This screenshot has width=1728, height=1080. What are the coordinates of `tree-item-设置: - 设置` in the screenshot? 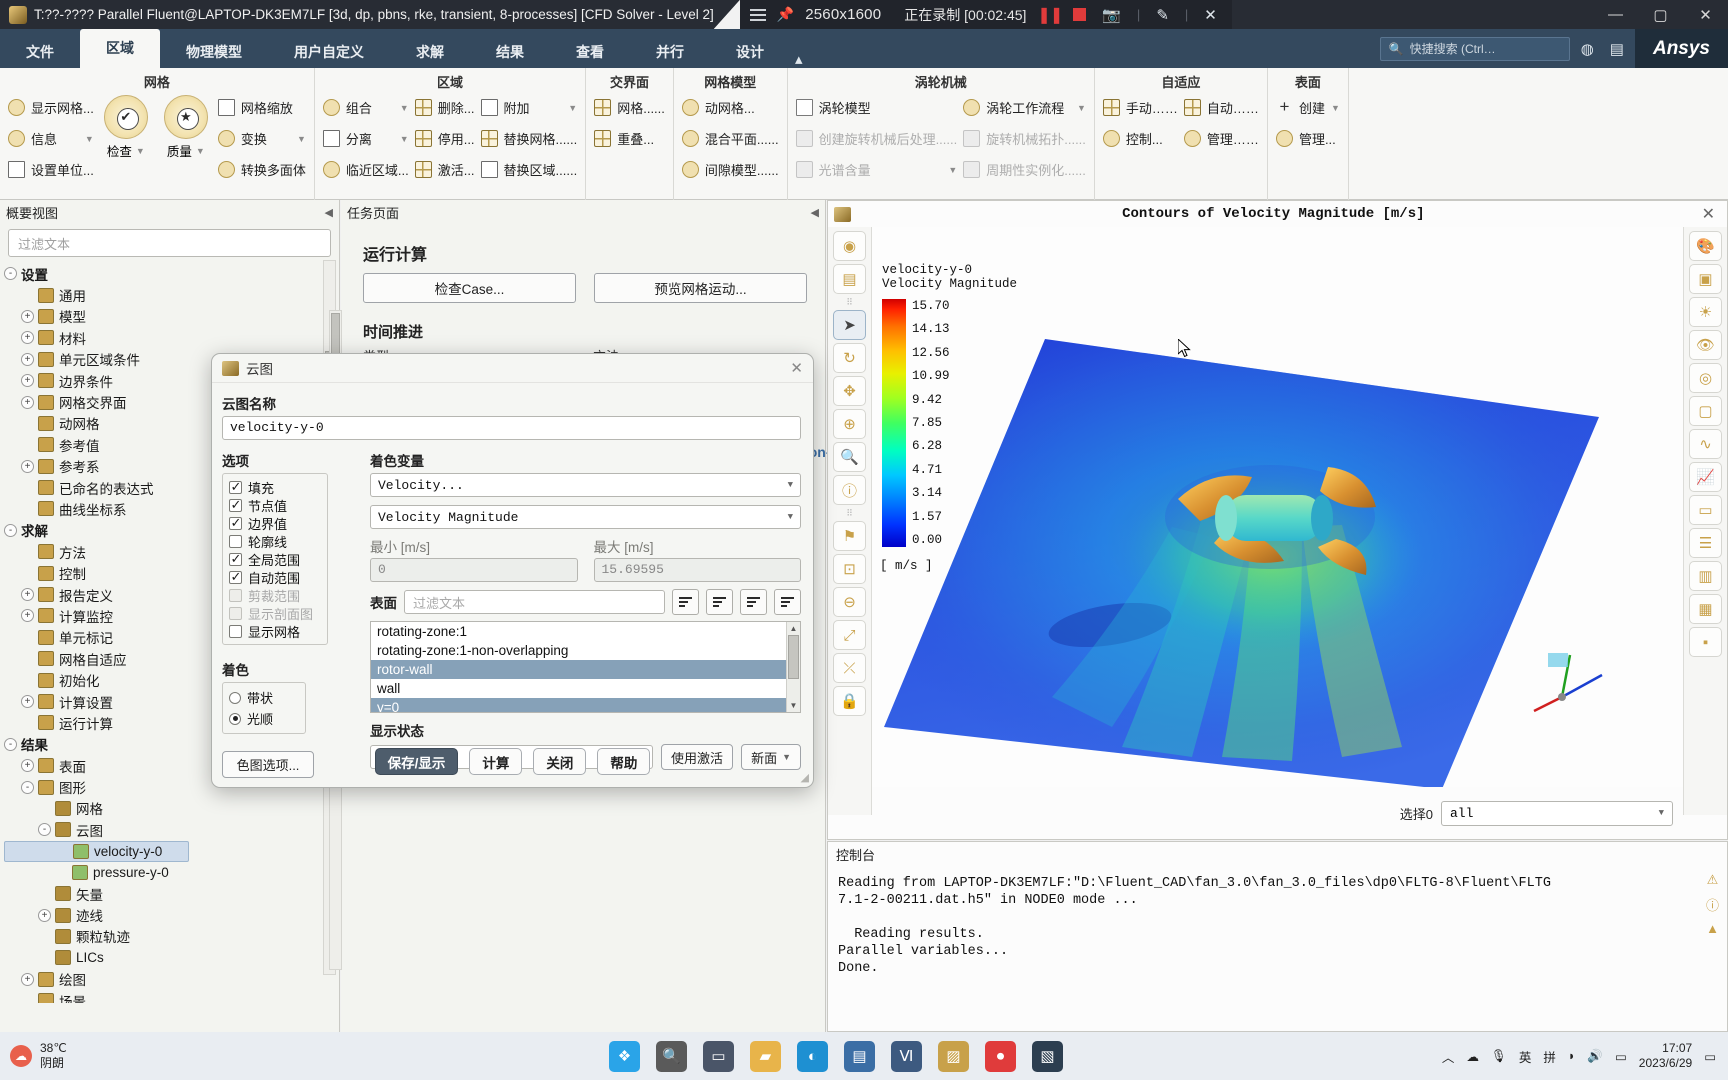 It's located at (171, 273).